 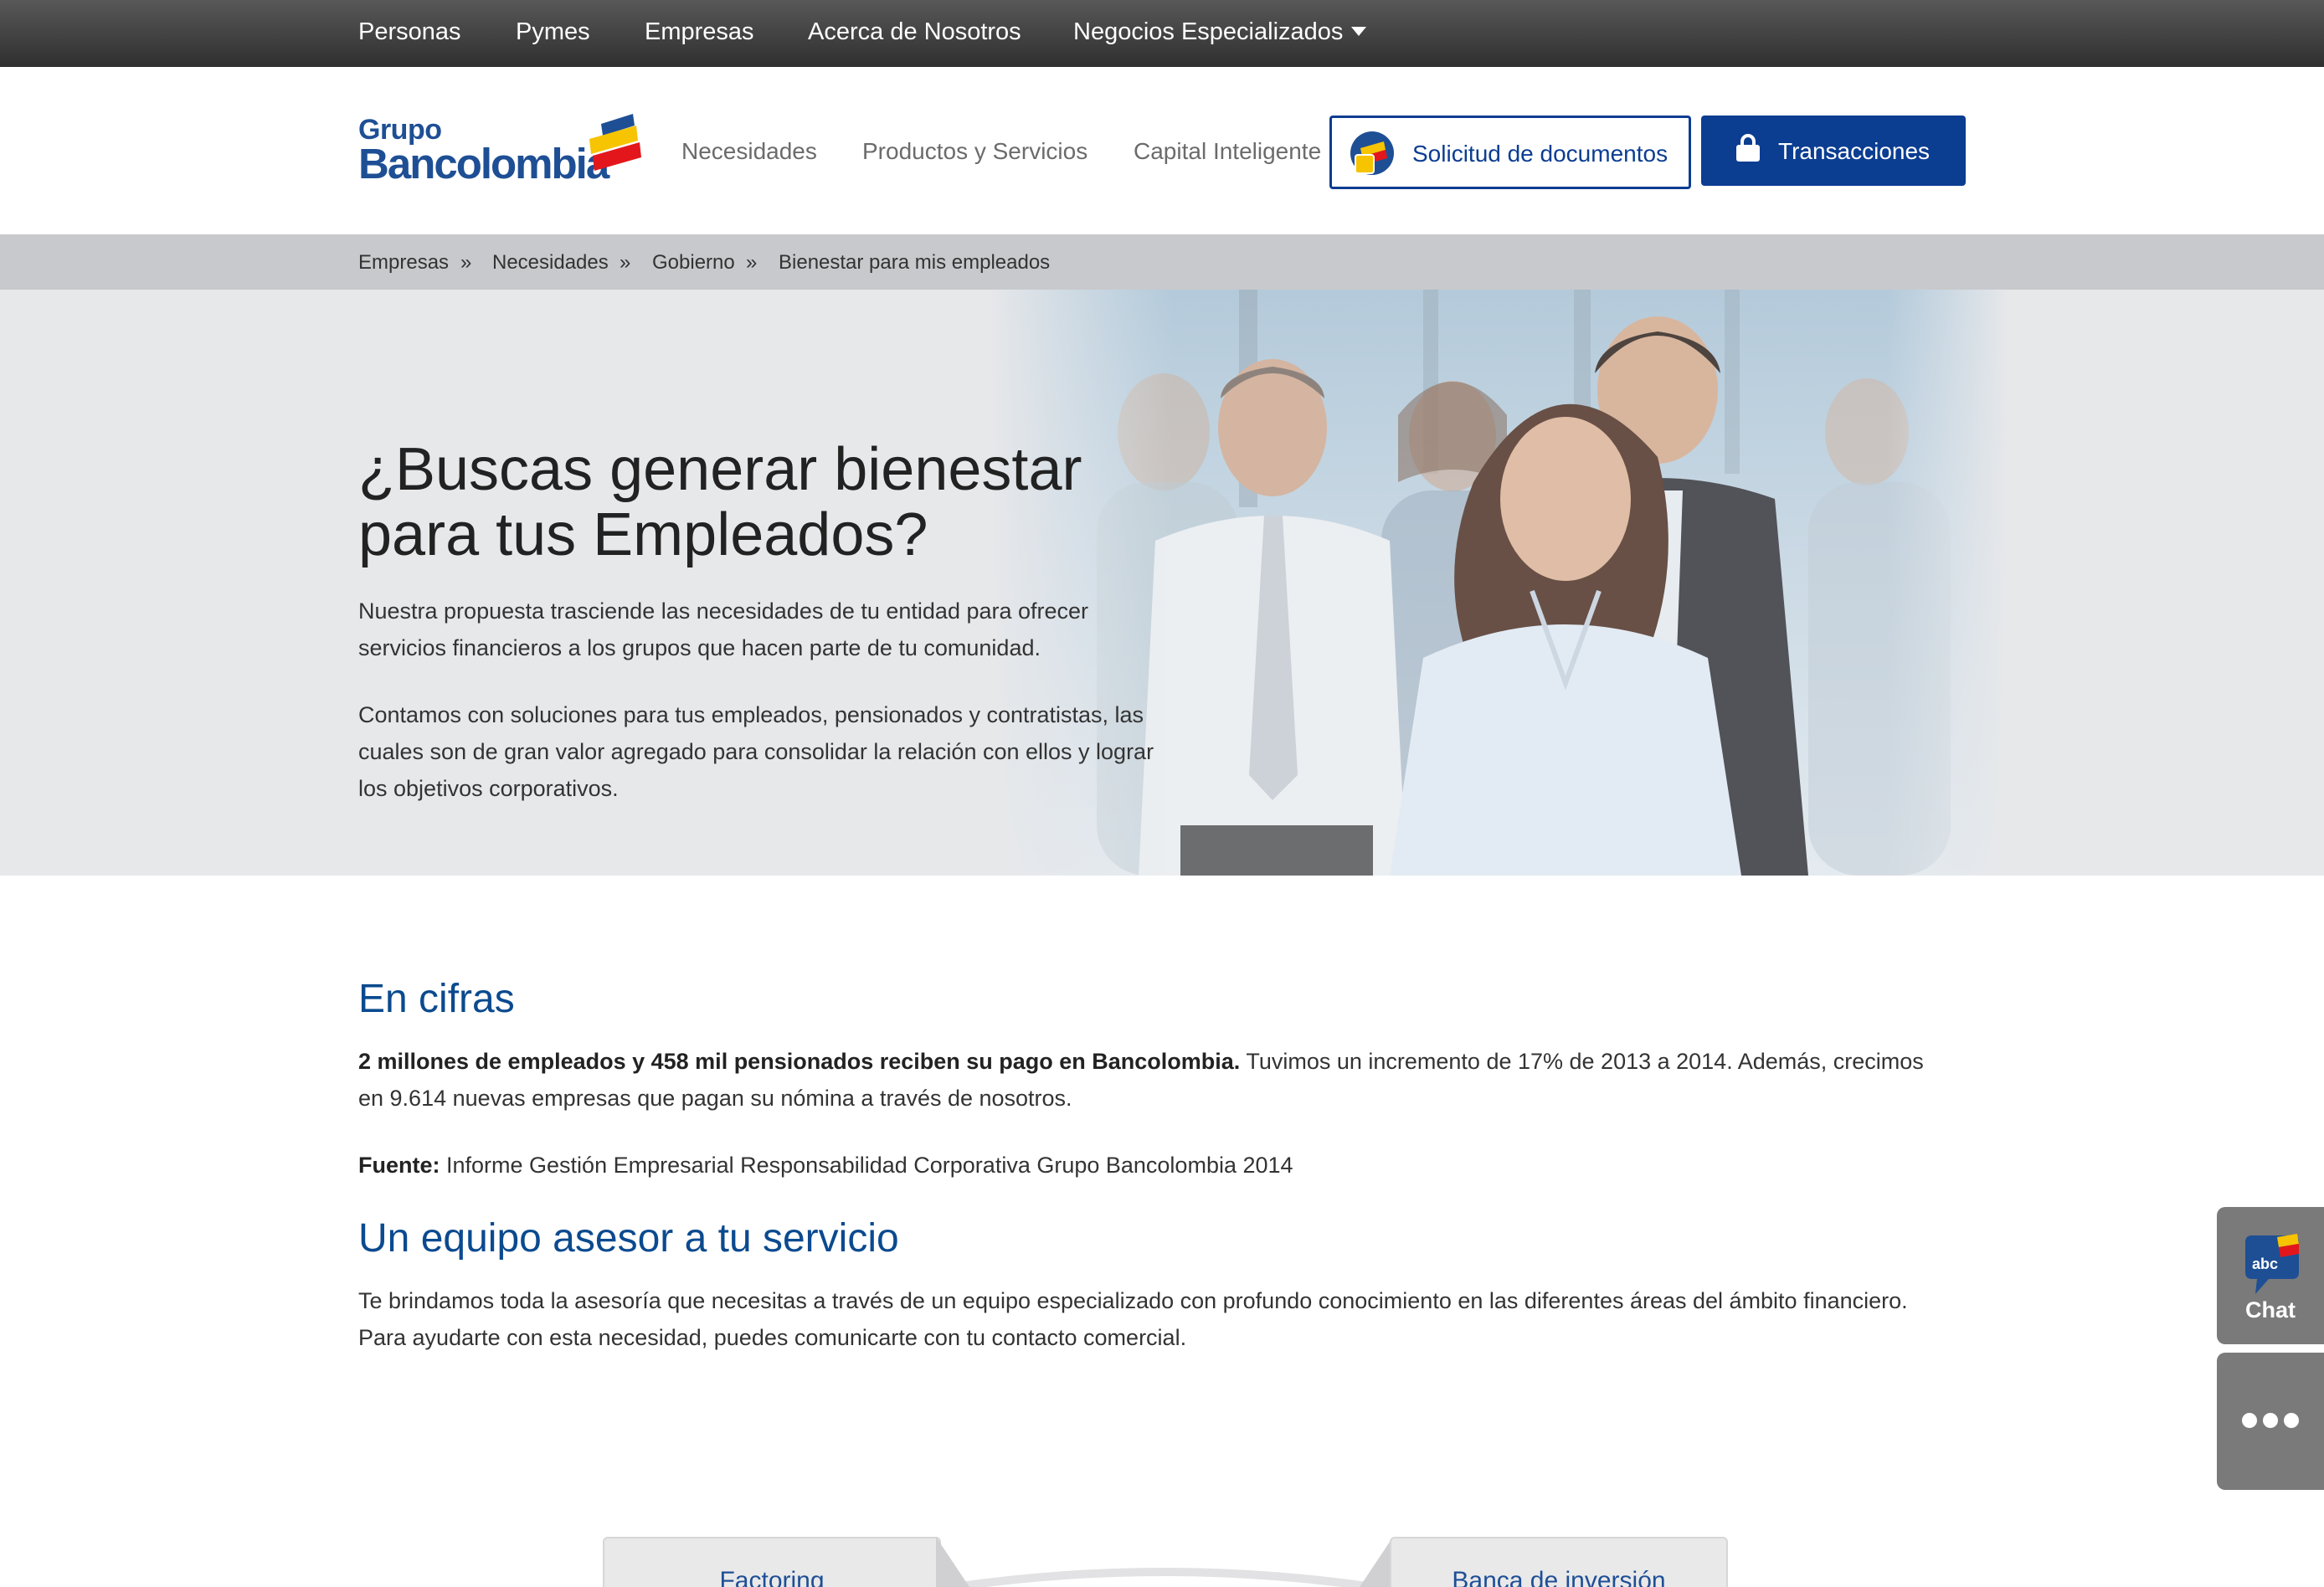 What do you see at coordinates (399, 1166) in the screenshot?
I see `fuente-label: Fuente:` at bounding box center [399, 1166].